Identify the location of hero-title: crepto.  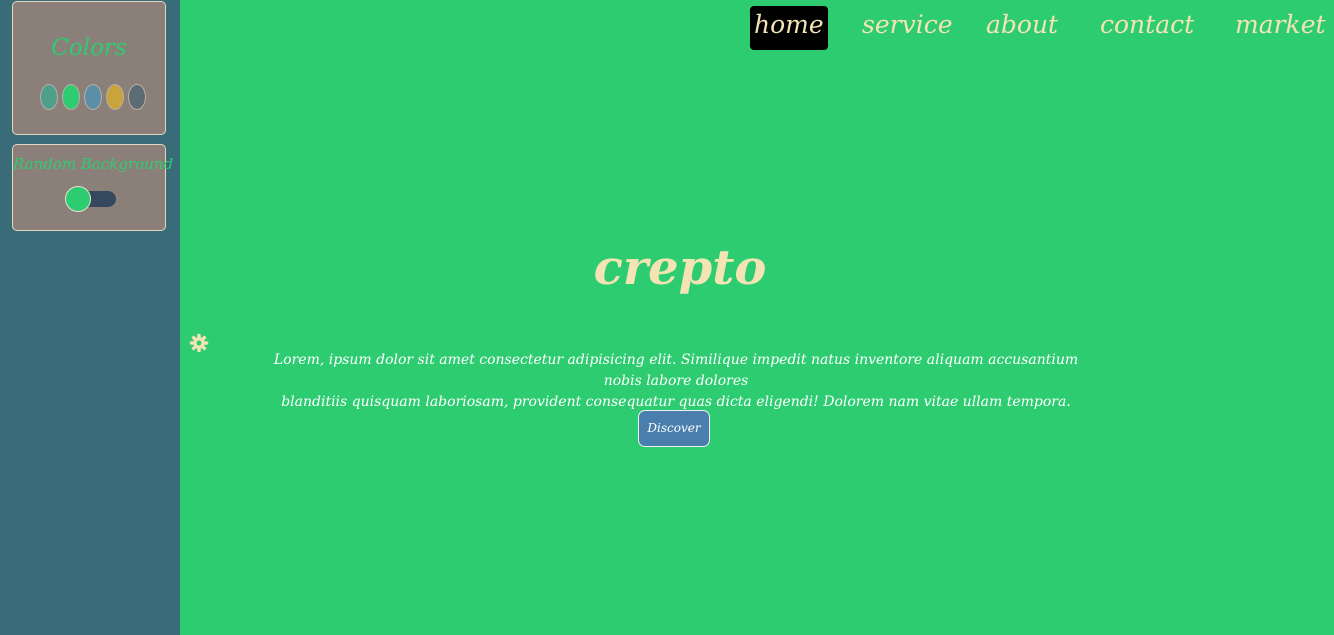
(680, 268).